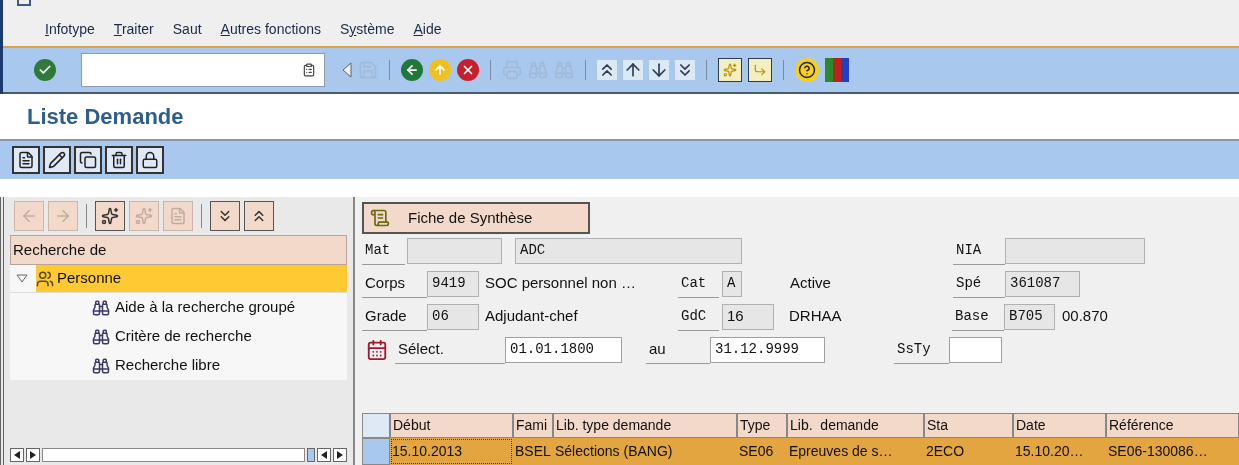 The image size is (1239, 465). I want to click on calendar-icon, so click(377, 349).